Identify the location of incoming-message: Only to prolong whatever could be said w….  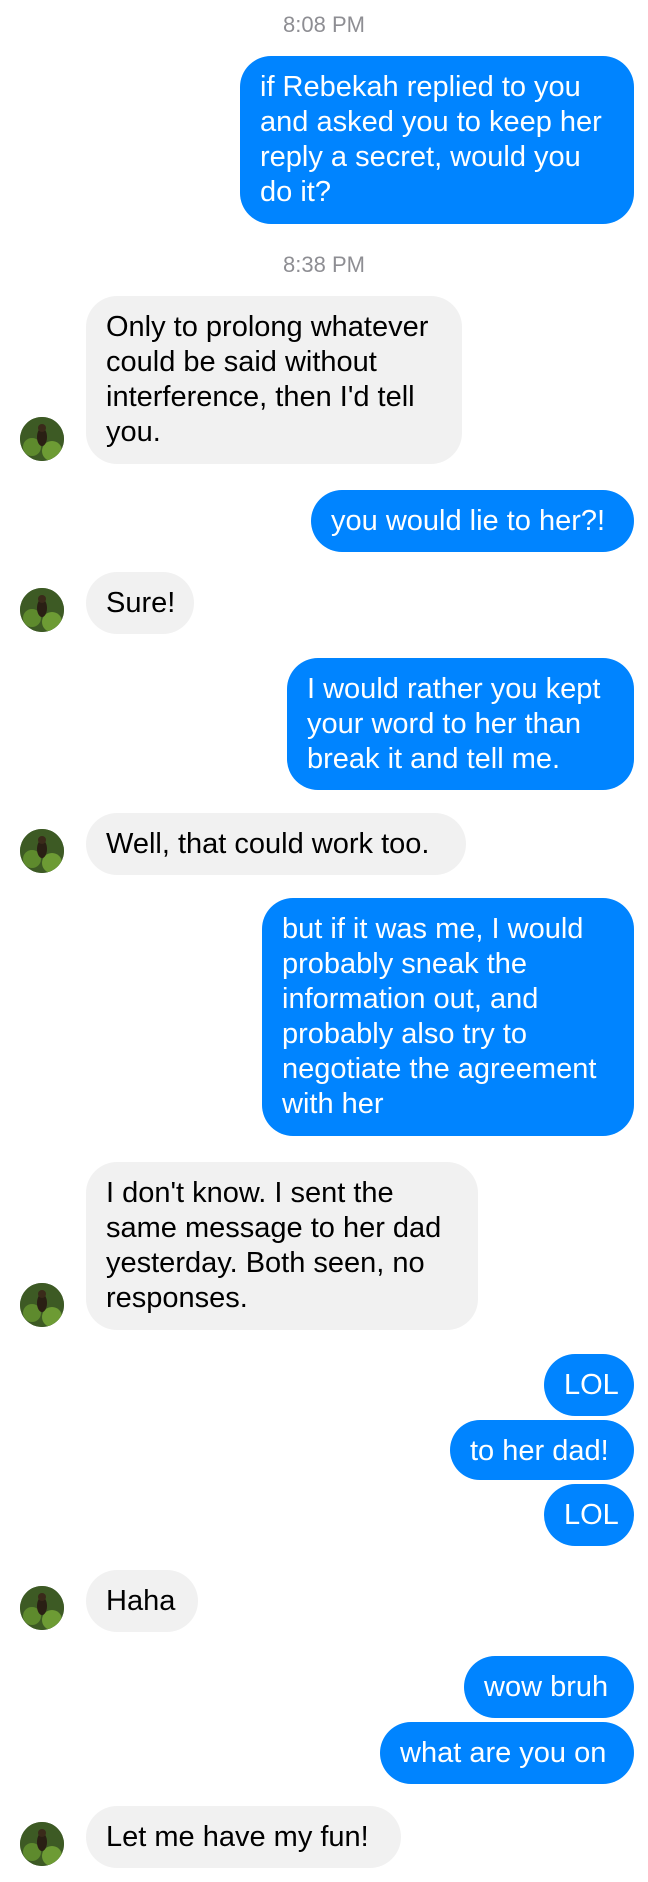
(274, 380).